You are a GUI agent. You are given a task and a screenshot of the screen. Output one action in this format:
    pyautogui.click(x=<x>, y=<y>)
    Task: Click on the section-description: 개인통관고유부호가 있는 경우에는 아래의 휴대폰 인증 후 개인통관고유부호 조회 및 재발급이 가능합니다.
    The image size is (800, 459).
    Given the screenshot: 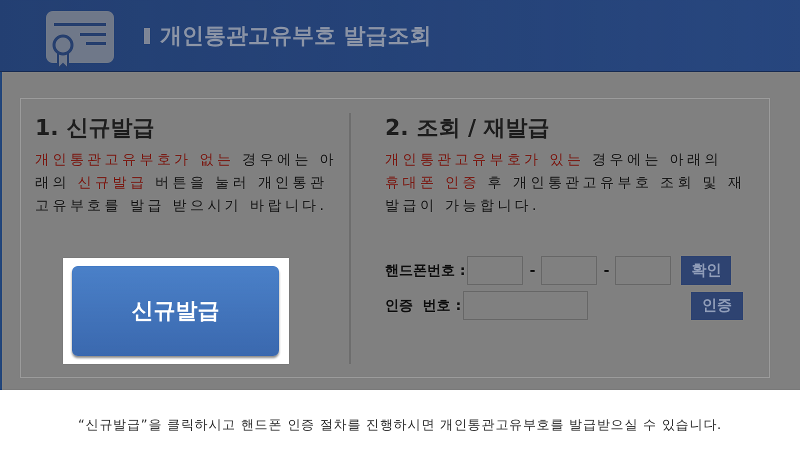 What is the action you would take?
    pyautogui.click(x=565, y=183)
    